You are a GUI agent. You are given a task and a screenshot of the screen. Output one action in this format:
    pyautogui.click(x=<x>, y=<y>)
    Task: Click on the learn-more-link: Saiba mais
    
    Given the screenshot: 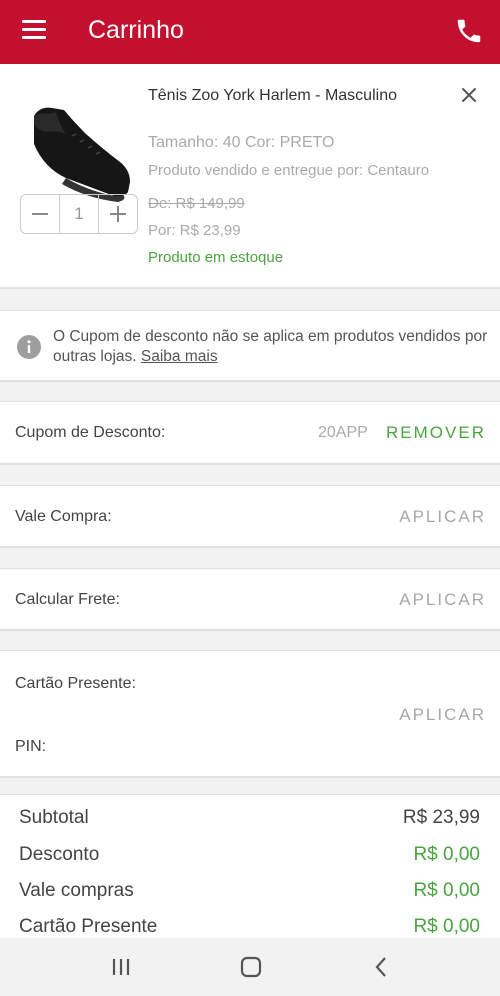 What is the action you would take?
    pyautogui.click(x=179, y=356)
    